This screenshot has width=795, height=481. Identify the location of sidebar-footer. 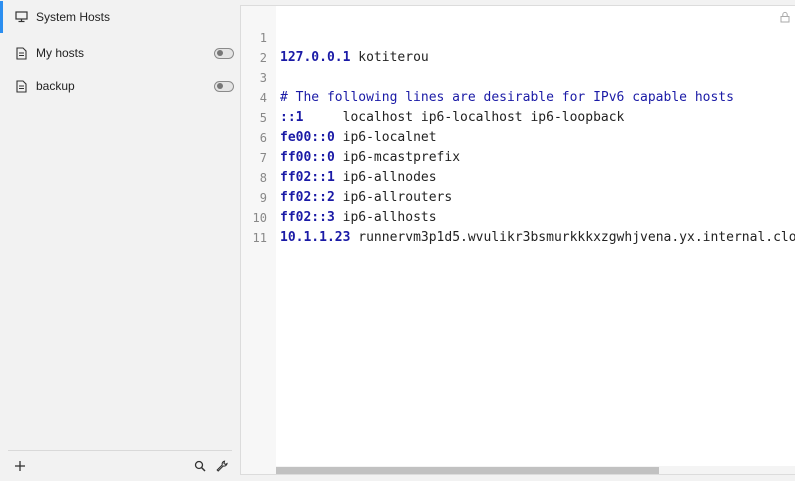
(120, 465).